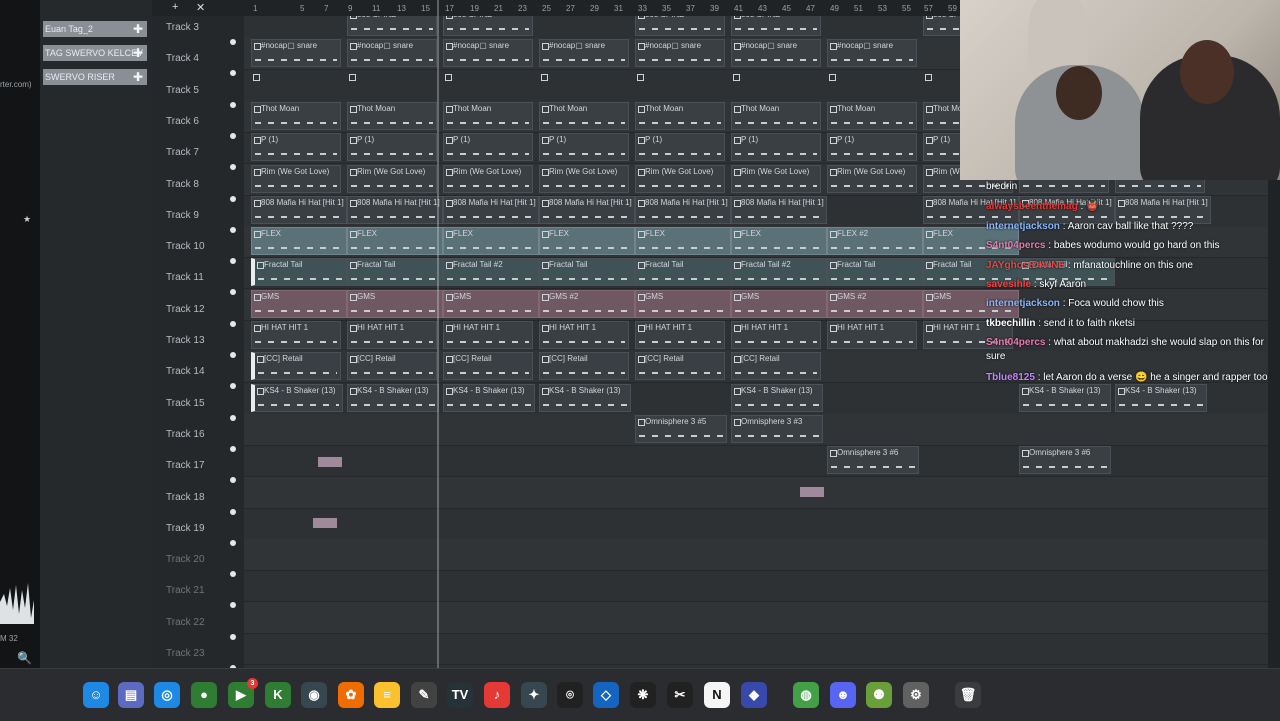  I want to click on notes-icon: ≡, so click(387, 695).